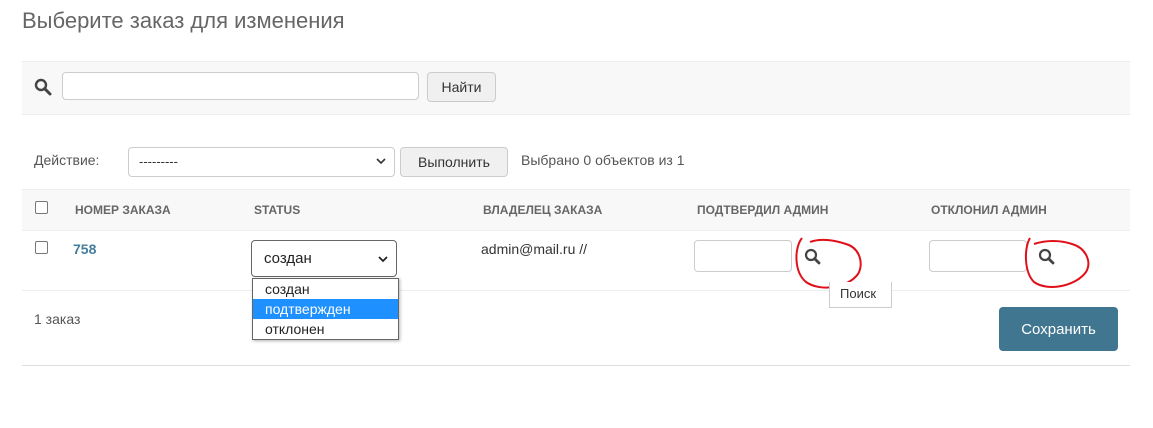  I want to click on order-owner: admin@mail.ru //, so click(534, 249).